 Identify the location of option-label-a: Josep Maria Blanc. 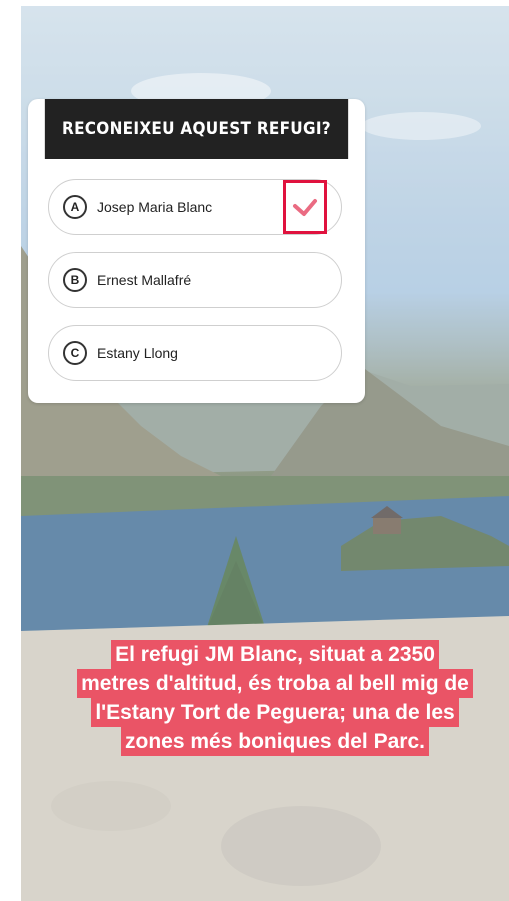
(155, 207).